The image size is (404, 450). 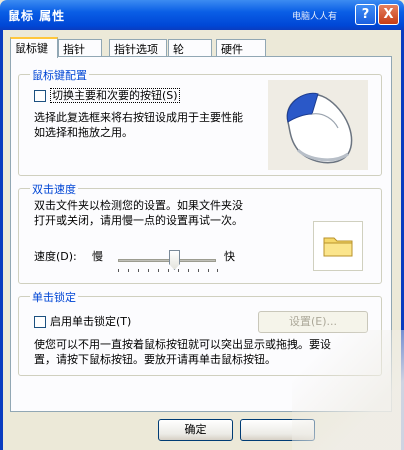 What do you see at coordinates (59, 75) in the screenshot?
I see `button-config-label: 鼠标键配置` at bounding box center [59, 75].